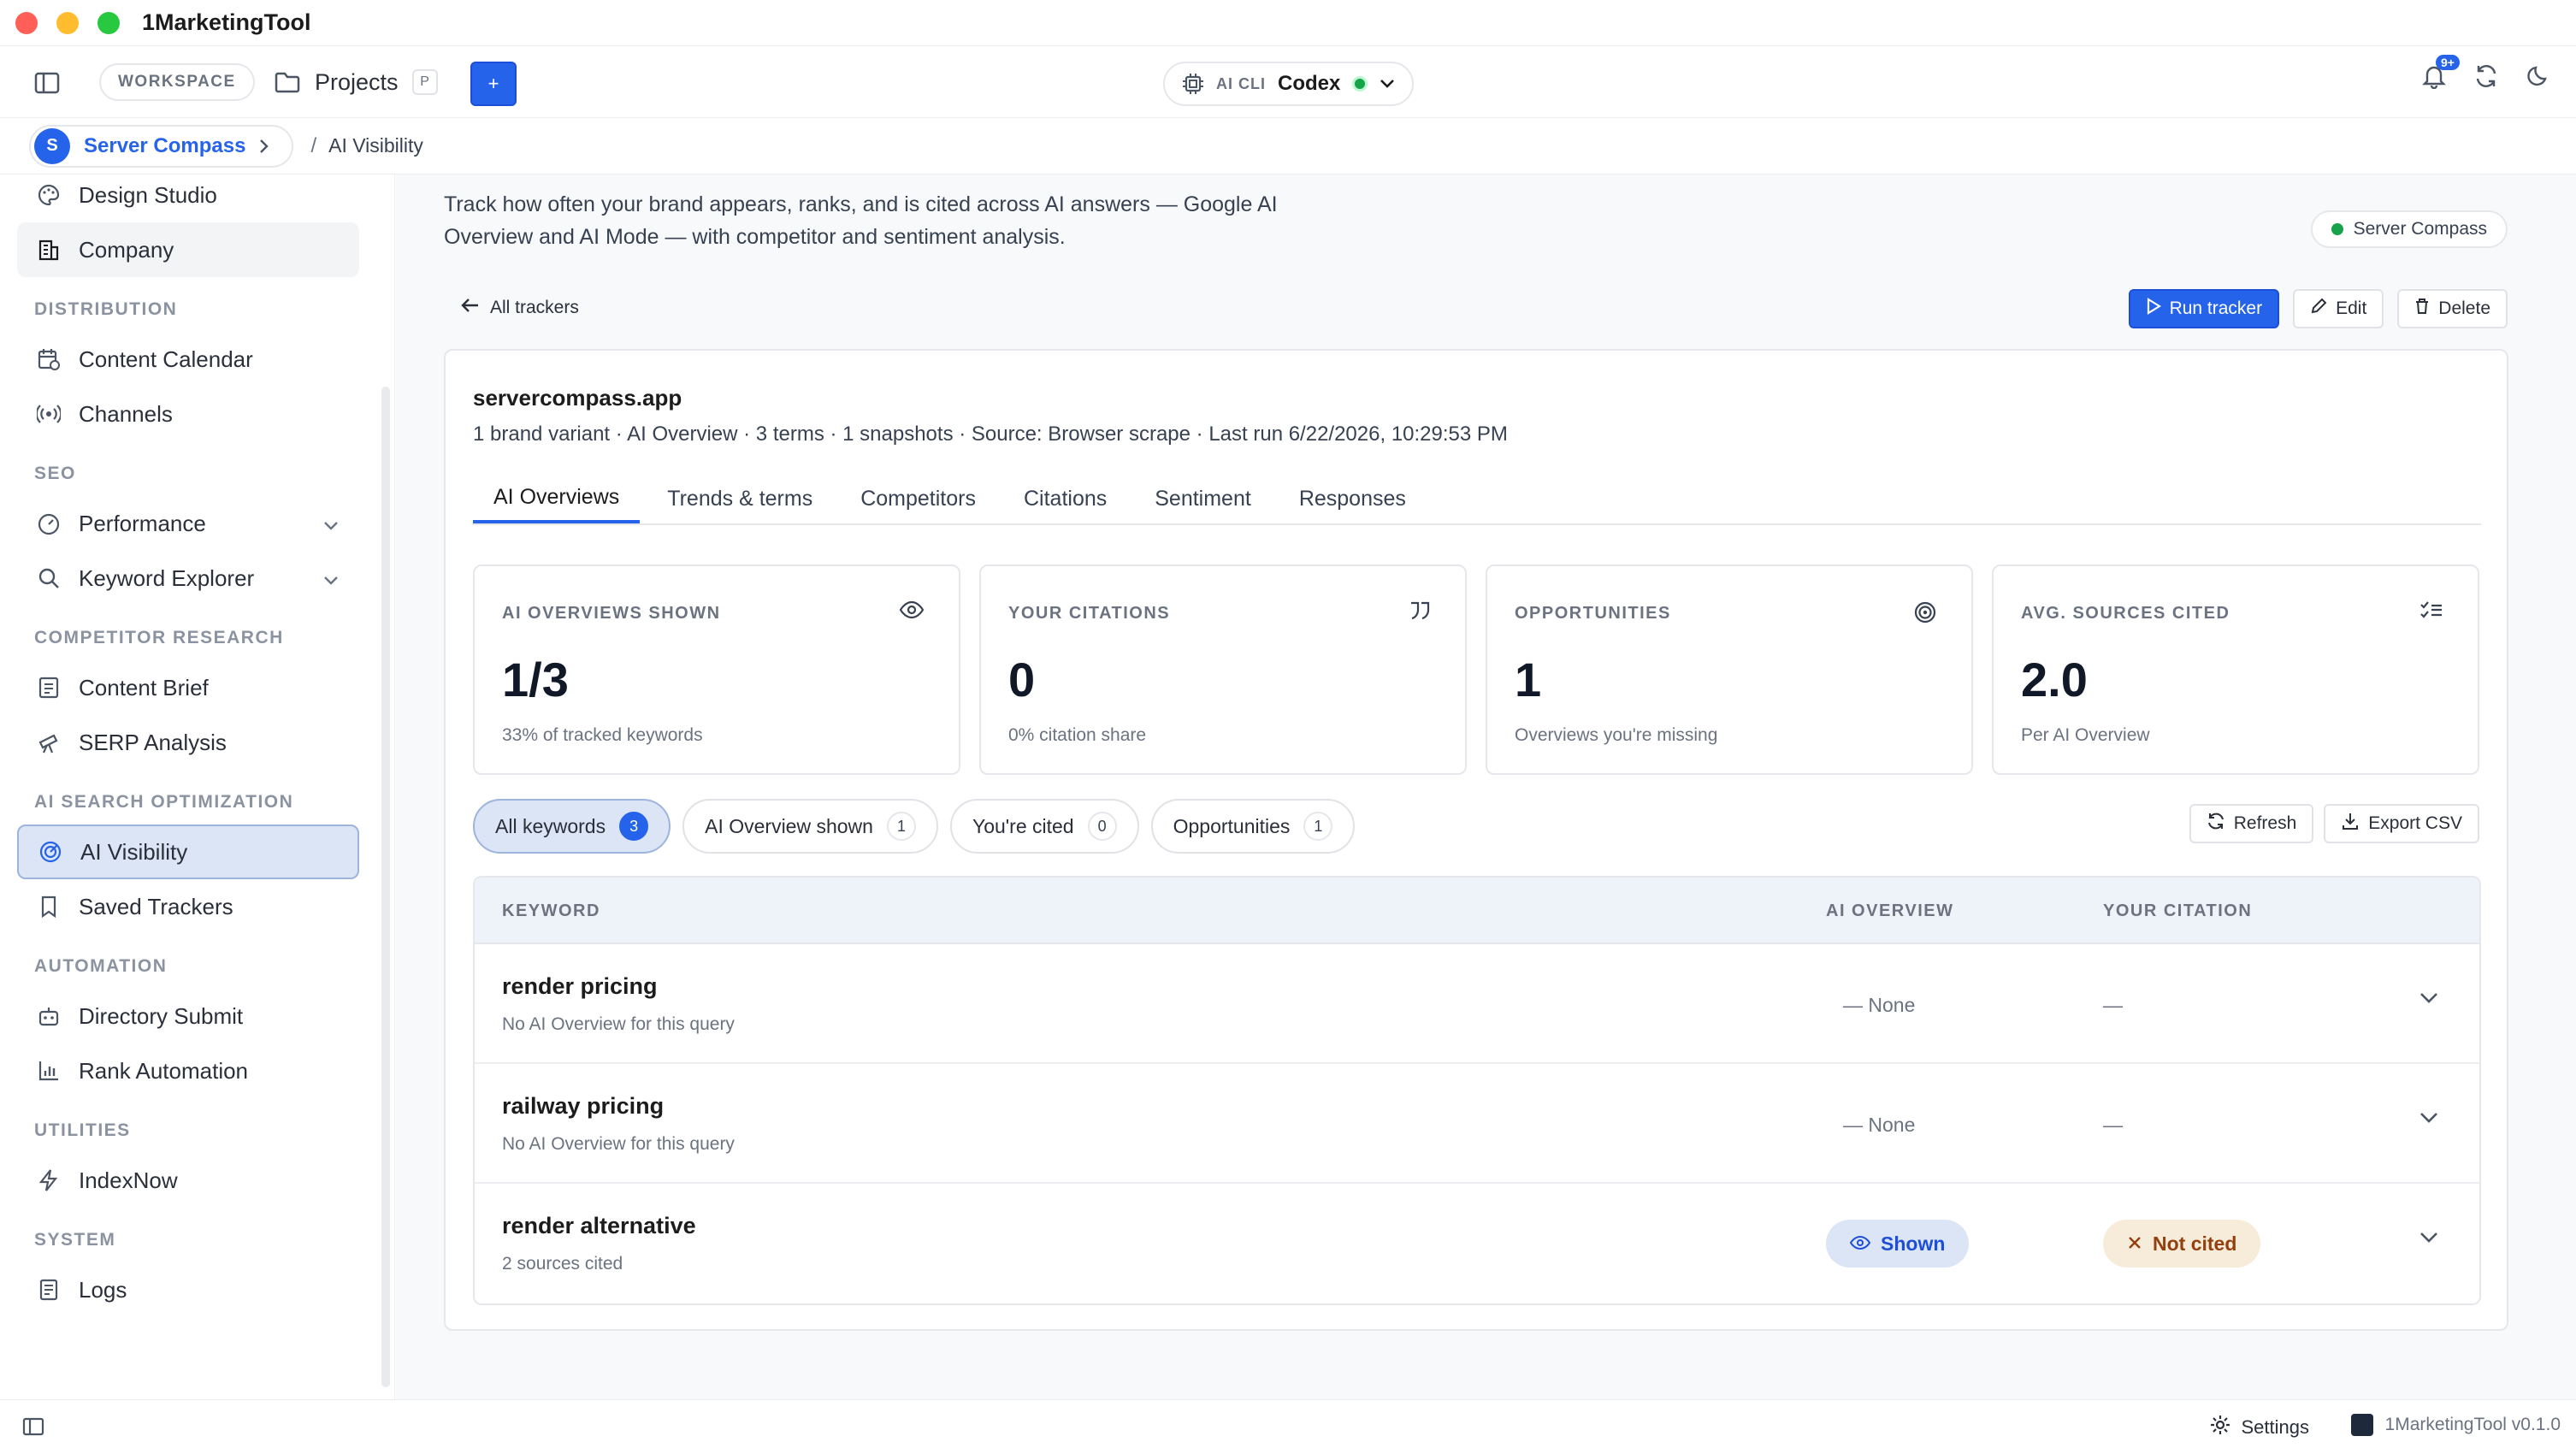 This screenshot has height=1454, width=2576. I want to click on sidebar-scrollbar, so click(385, 887).